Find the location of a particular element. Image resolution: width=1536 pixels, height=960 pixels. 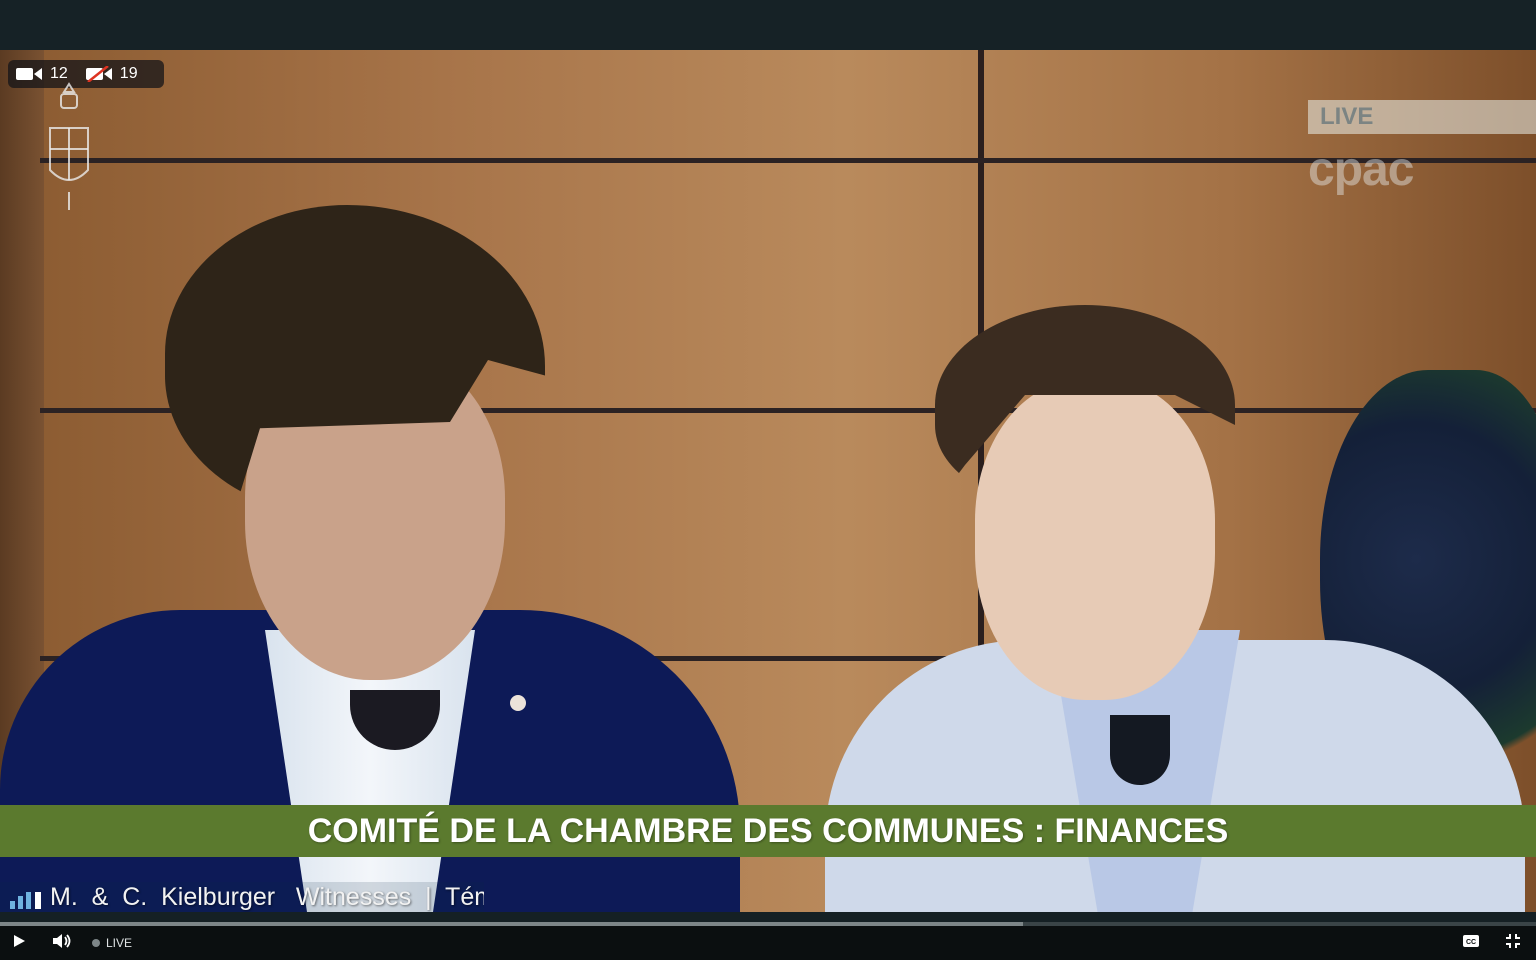

lapel-pin is located at coordinates (518, 703).